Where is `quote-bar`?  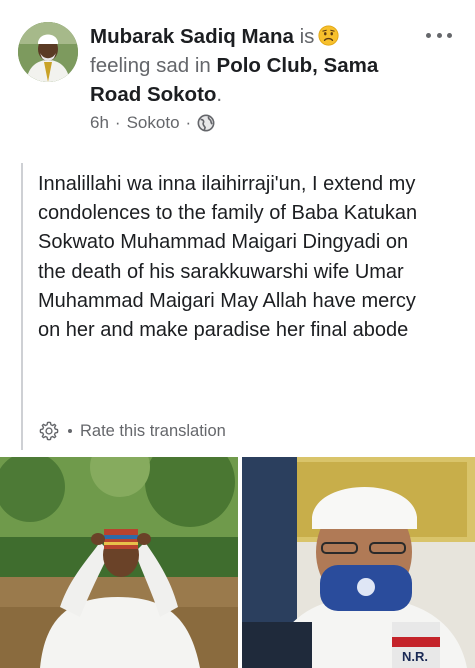 quote-bar is located at coordinates (22, 306).